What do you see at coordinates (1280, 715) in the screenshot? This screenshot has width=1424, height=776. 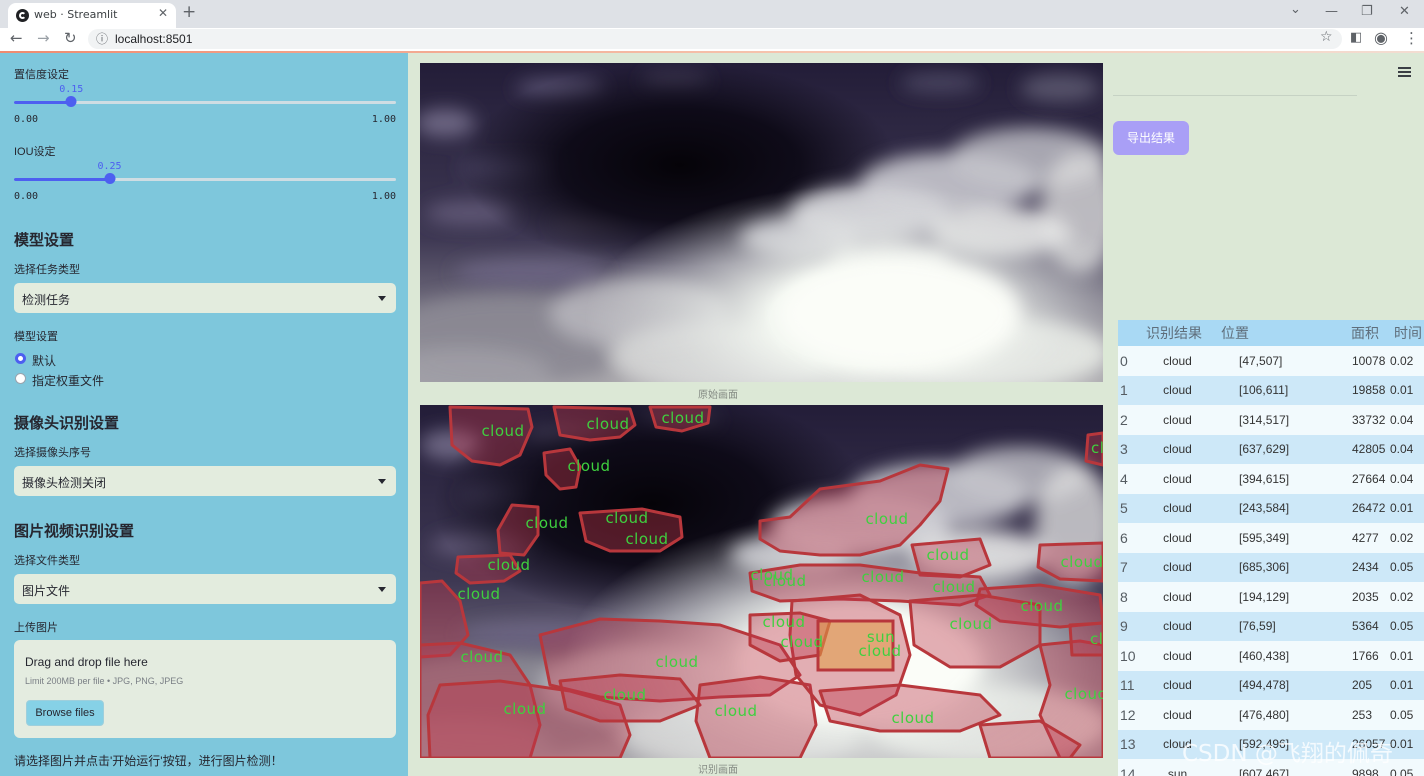 I see `cell-position: [476,480]` at bounding box center [1280, 715].